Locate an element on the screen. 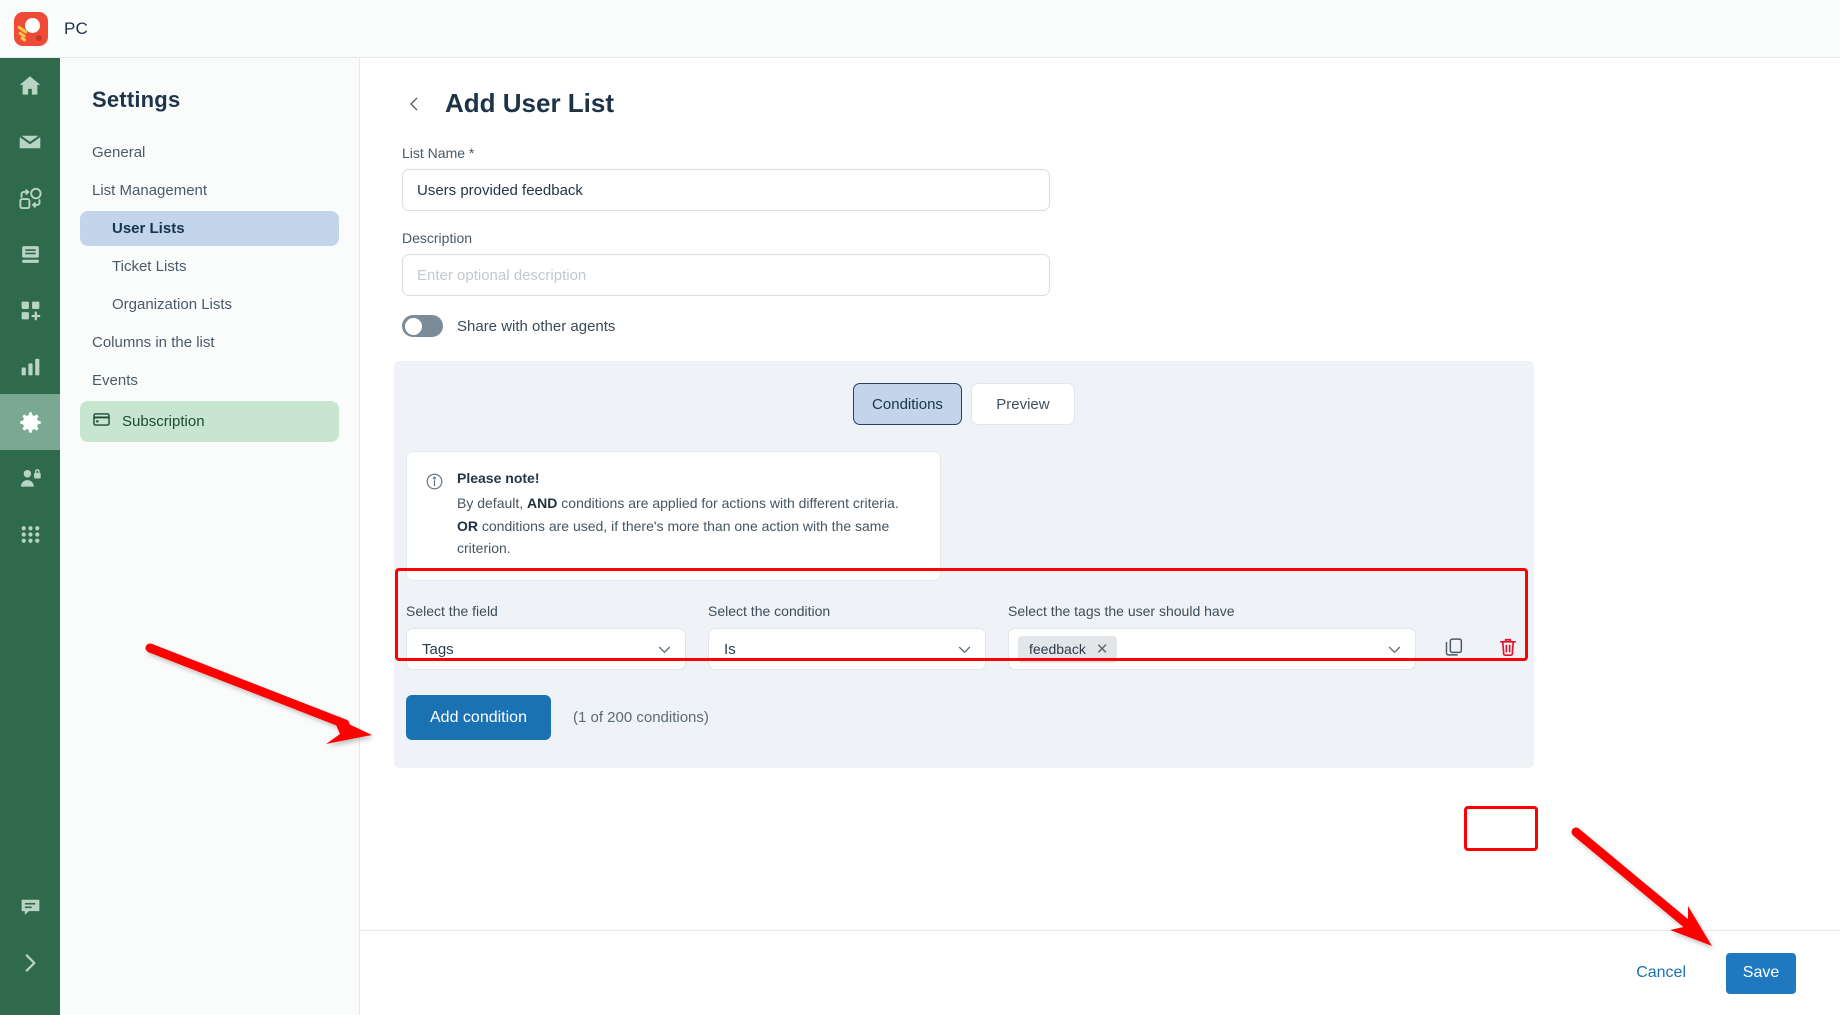 This screenshot has width=1840, height=1015. sidebar-item-general: General is located at coordinates (209, 152).